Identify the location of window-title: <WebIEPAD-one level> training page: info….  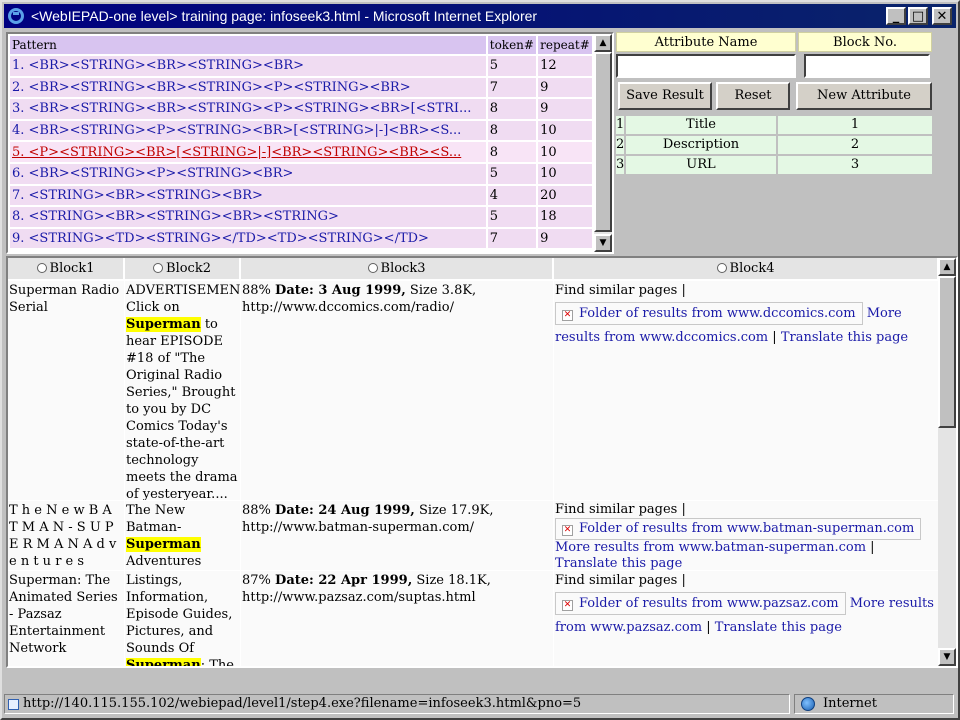
(284, 16).